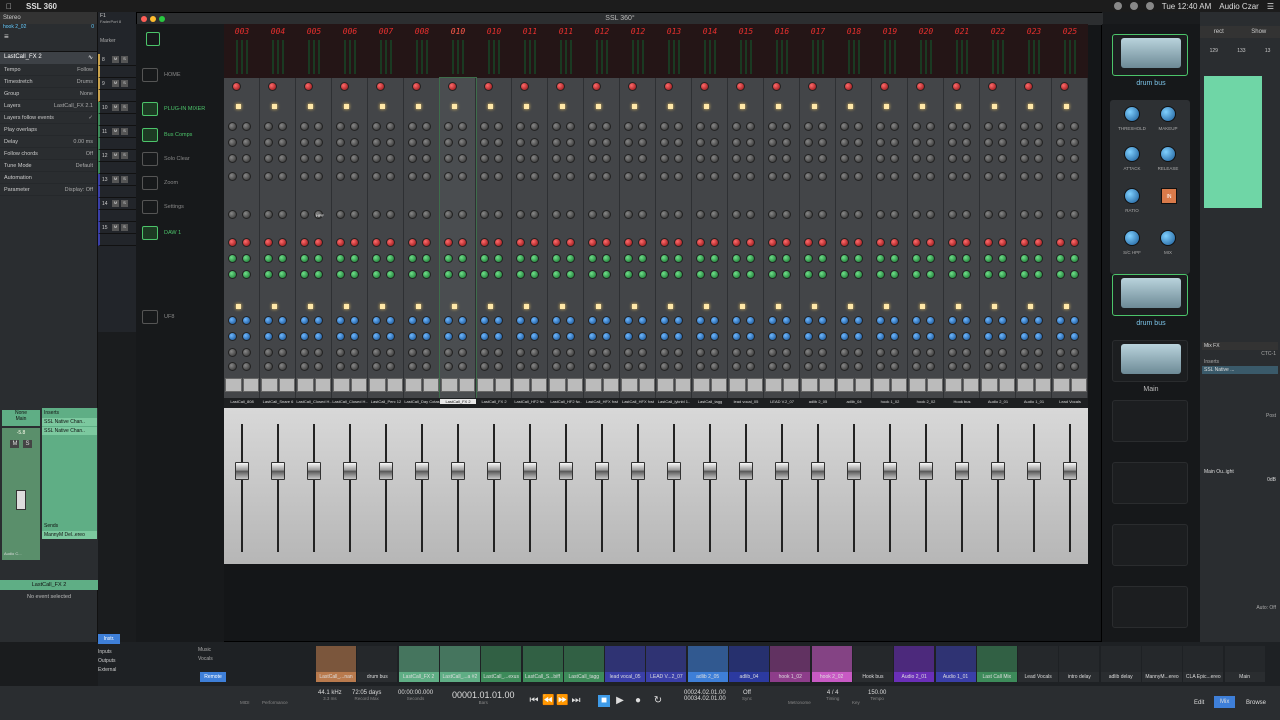 Image resolution: width=1280 pixels, height=720 pixels. Describe the element at coordinates (583, 677) in the screenshot. I see `mixer-channel-name: LastCall_tagg` at that location.